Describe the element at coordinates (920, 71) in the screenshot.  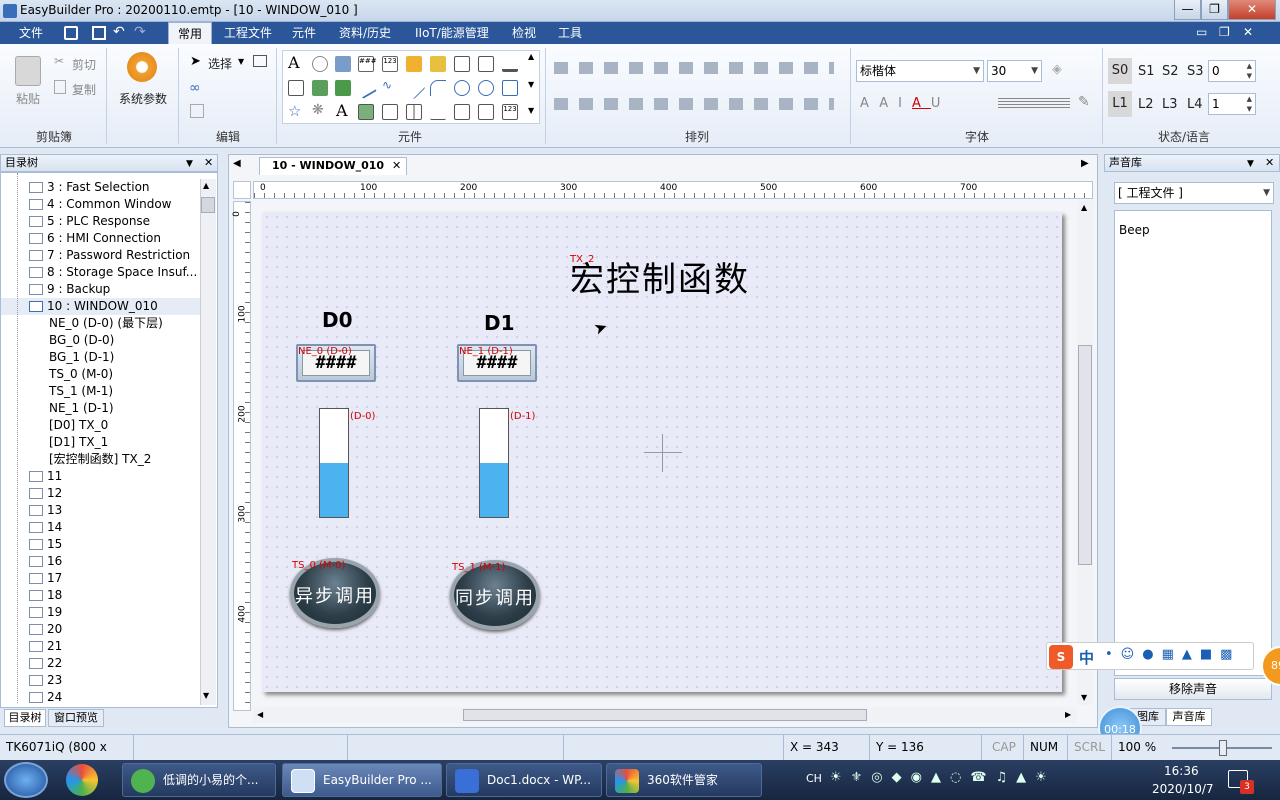
I see `font-family-select: 标楷体 ▼` at that location.